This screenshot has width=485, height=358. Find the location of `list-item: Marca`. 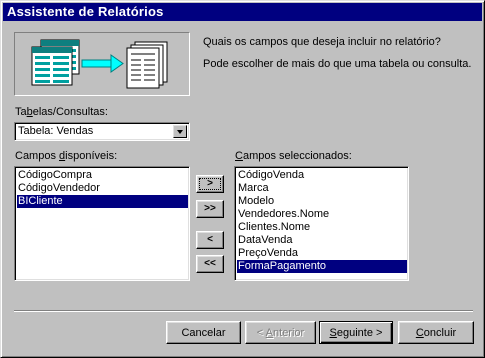

list-item: Marca is located at coordinates (322, 188).